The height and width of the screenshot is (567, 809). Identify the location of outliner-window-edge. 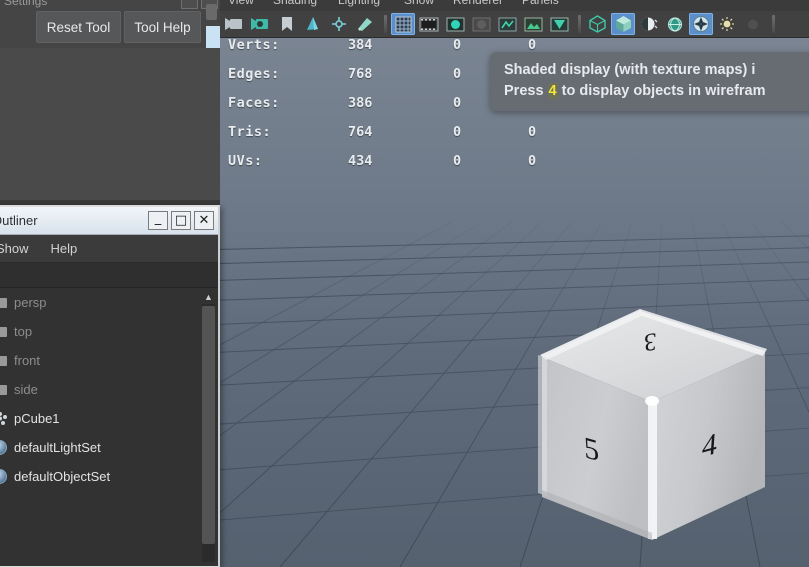
(219, 387).